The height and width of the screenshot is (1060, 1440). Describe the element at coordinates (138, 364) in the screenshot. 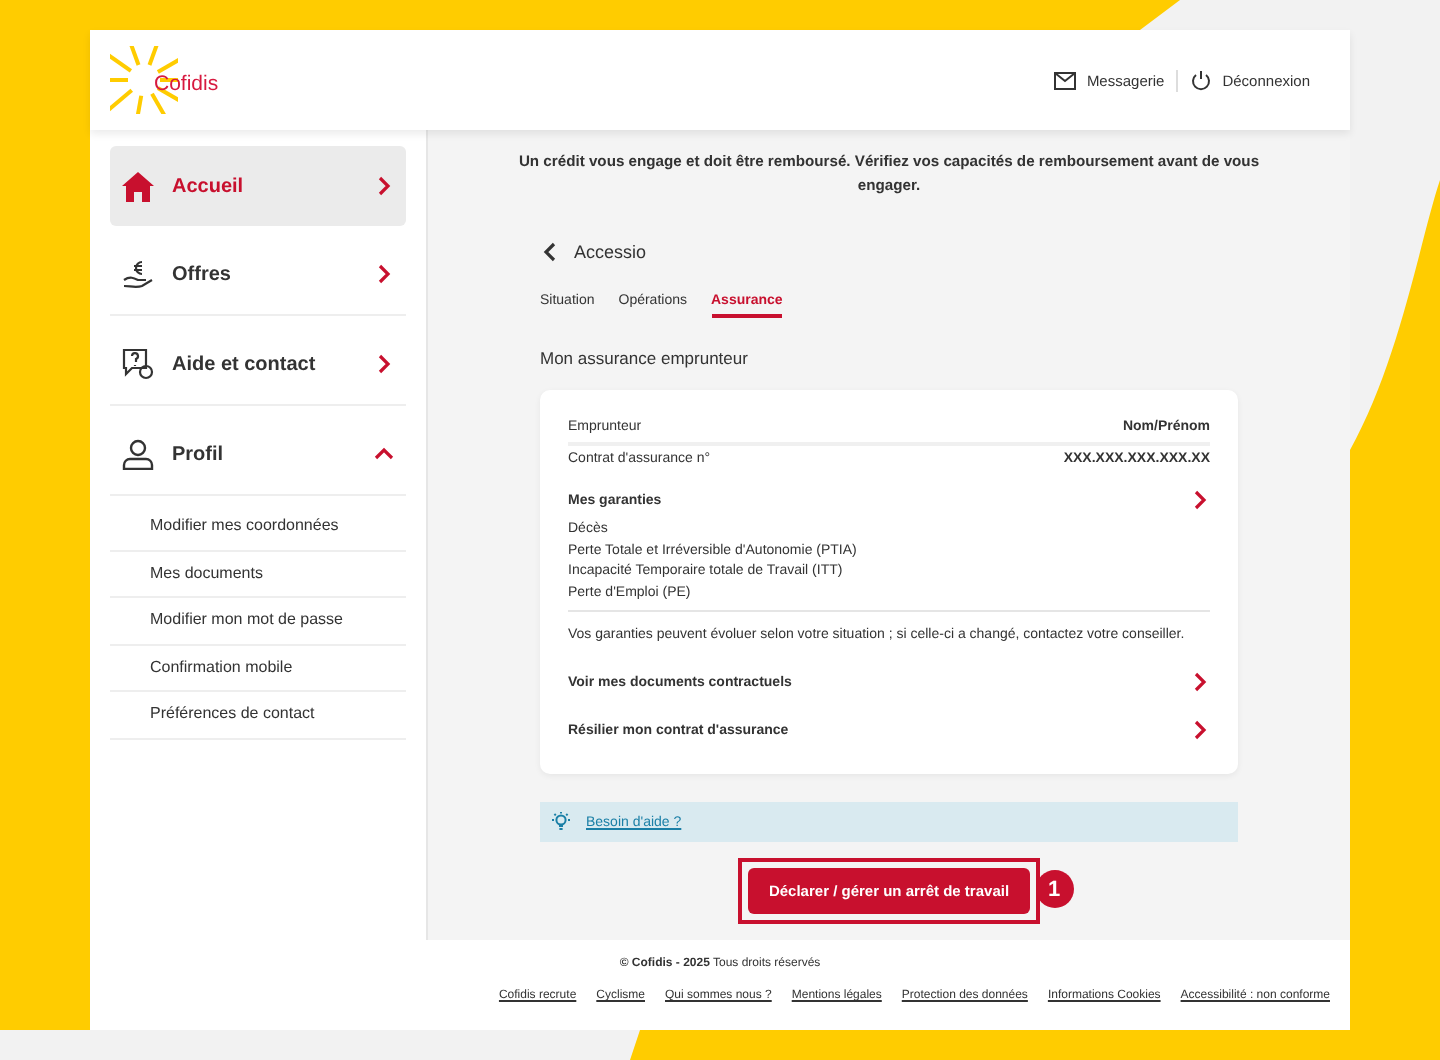

I see `help-bubble-icon` at that location.